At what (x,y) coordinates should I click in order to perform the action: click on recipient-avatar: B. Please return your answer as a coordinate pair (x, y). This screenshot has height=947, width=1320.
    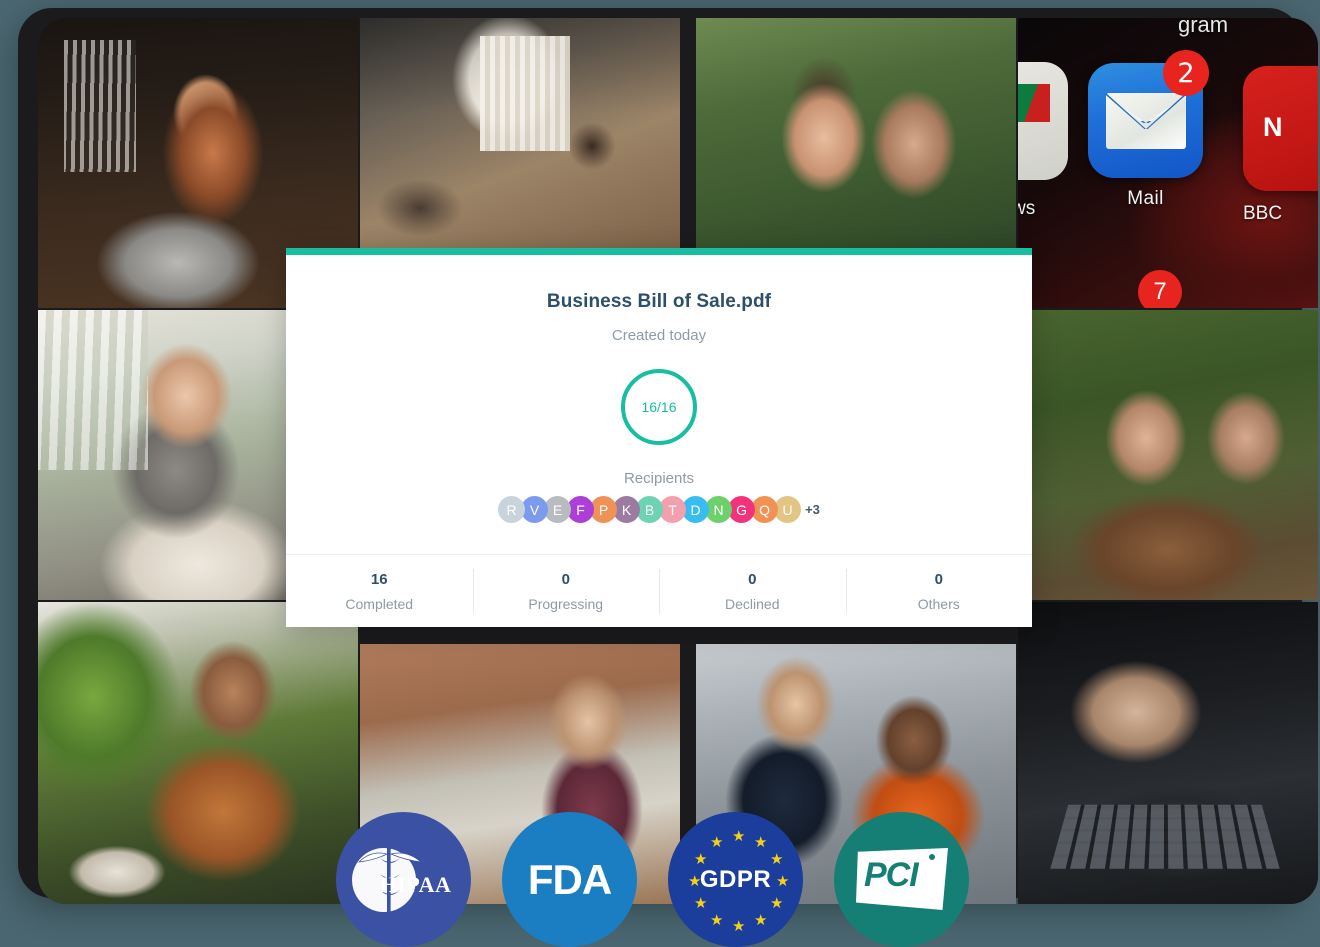
    Looking at the image, I should click on (650, 509).